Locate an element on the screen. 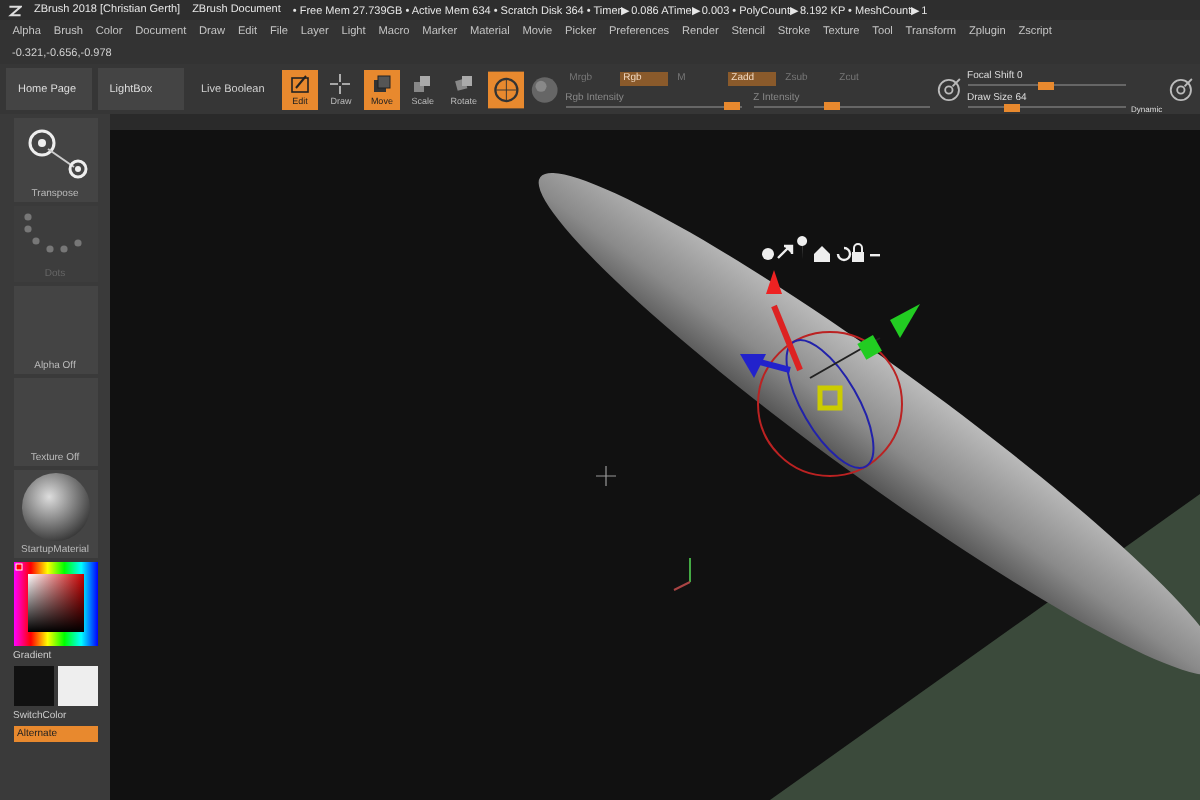 The image size is (1200, 800). material-button is located at coordinates (505, 89).